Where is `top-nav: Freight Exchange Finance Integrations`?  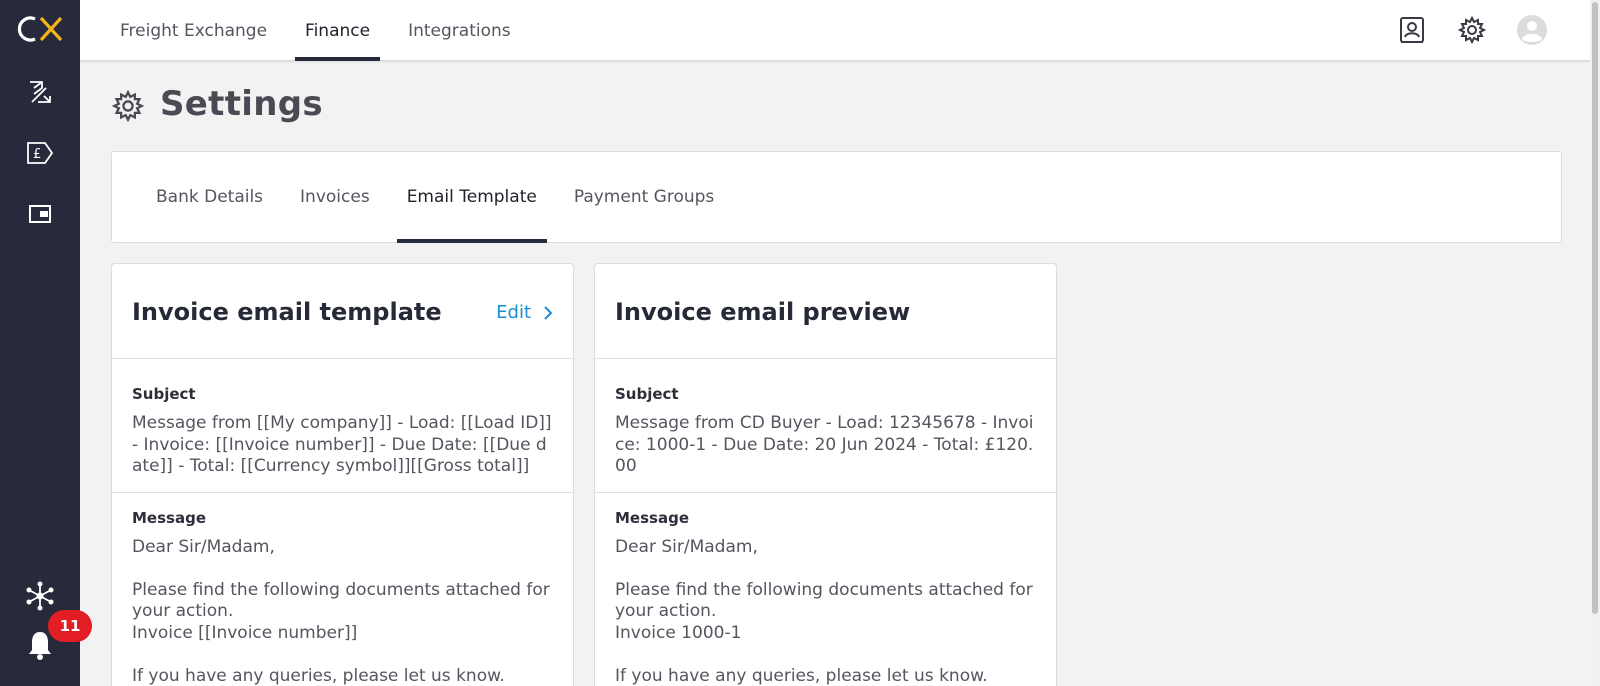 top-nav: Freight Exchange Finance Integrations is located at coordinates (324, 30).